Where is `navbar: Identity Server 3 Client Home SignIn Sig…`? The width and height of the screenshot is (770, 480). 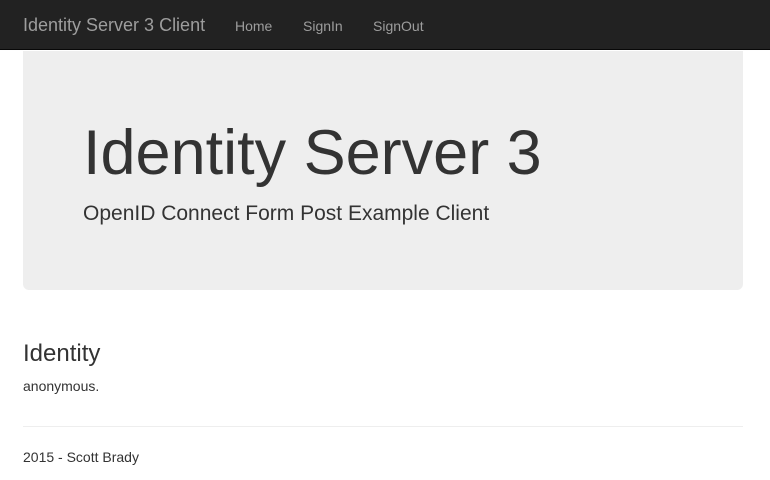
navbar: Identity Server 3 Client Home SignIn Sig… is located at coordinates (385, 25).